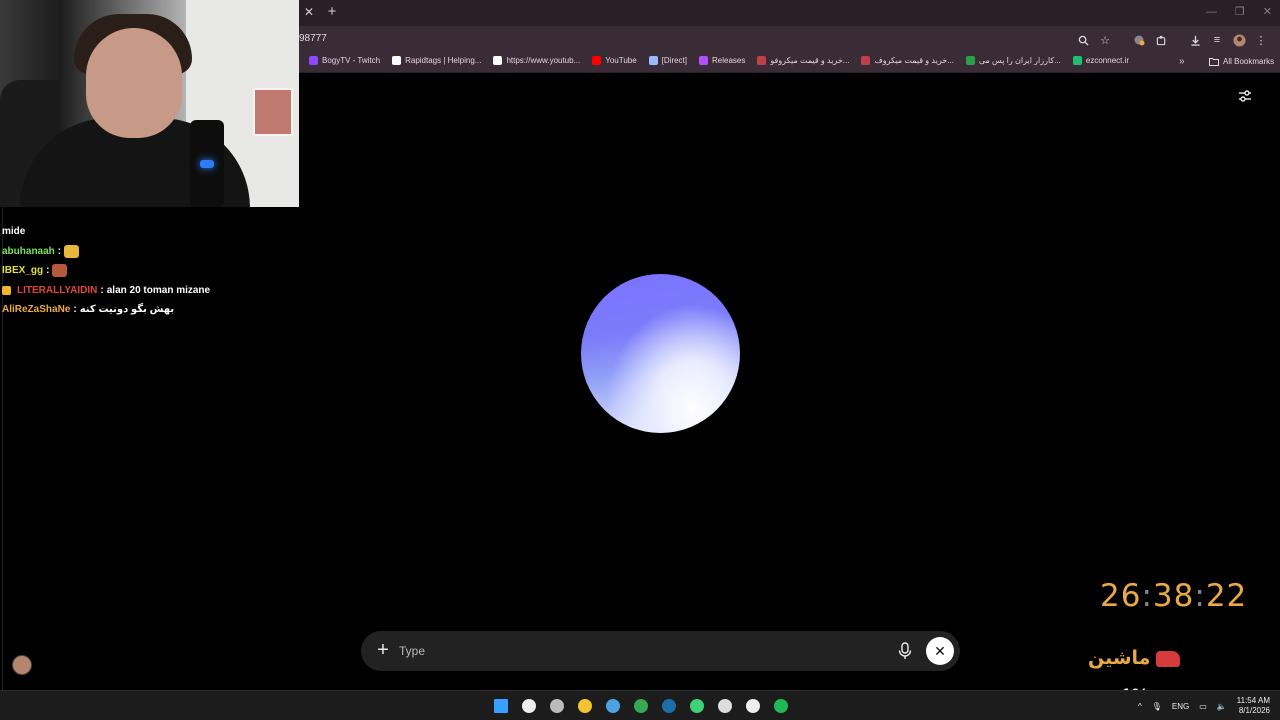  I want to click on minimize-icon: —, so click(1211, 12).